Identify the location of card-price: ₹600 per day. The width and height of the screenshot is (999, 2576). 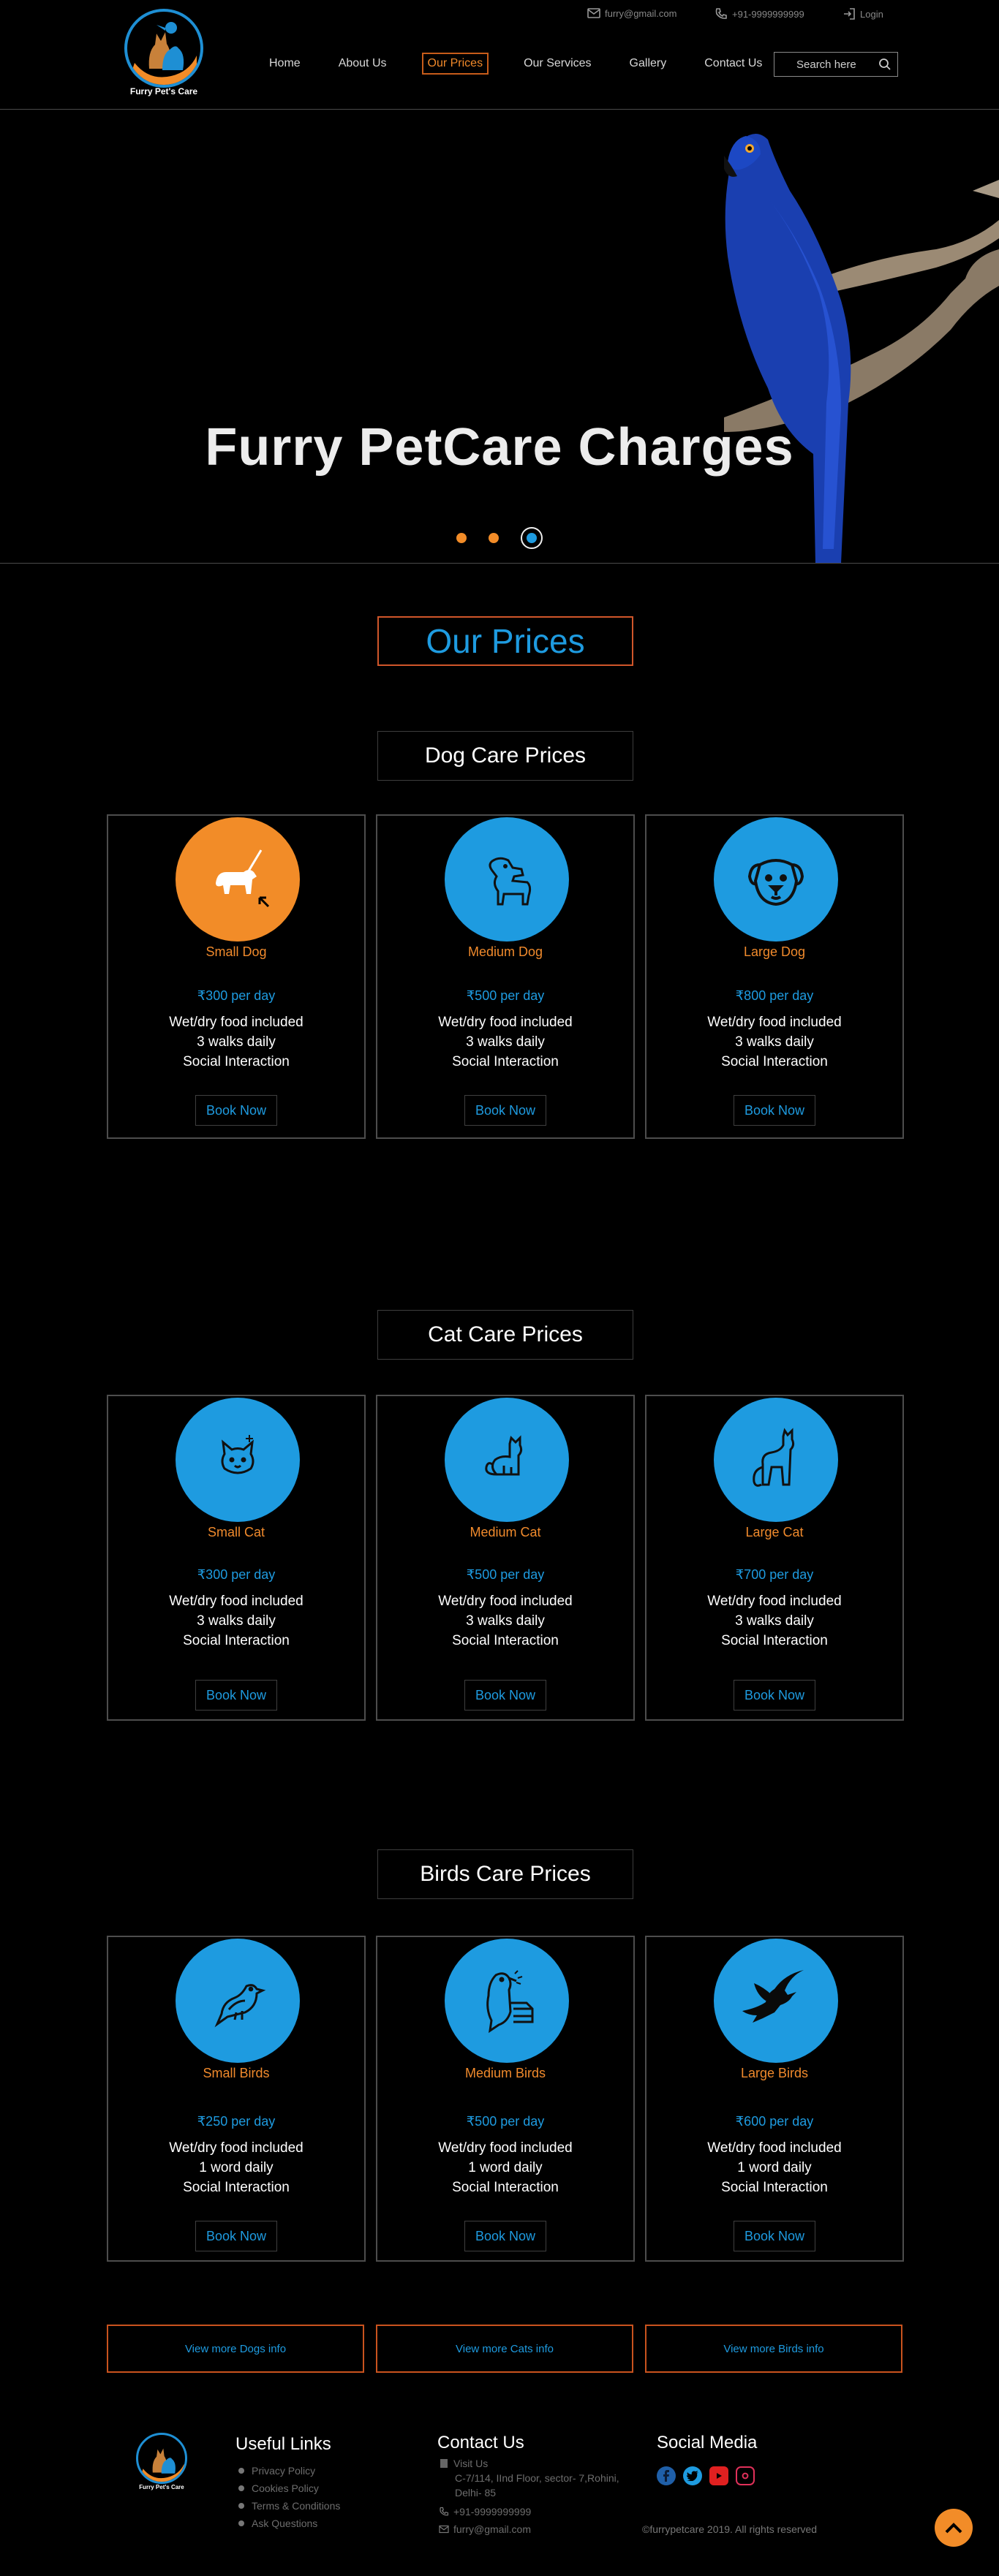
(774, 2121).